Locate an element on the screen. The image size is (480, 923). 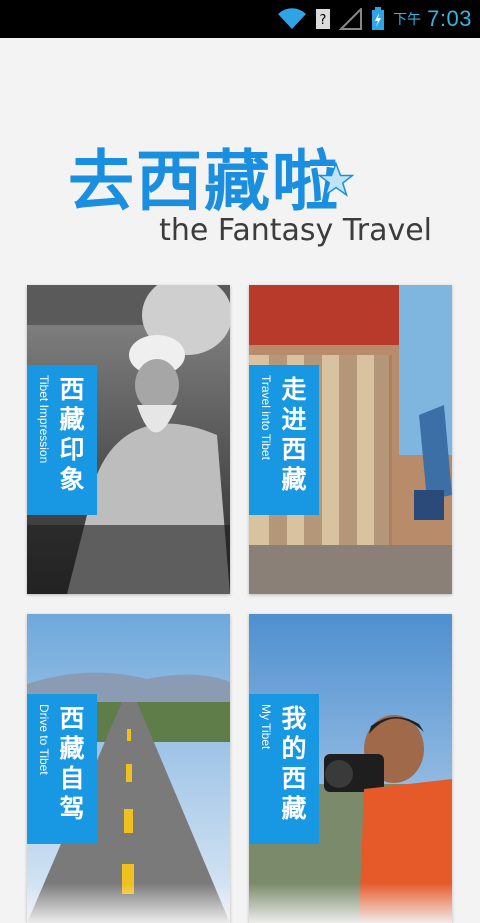
tile-label-cn: 西藏印象 is located at coordinates (72, 434).